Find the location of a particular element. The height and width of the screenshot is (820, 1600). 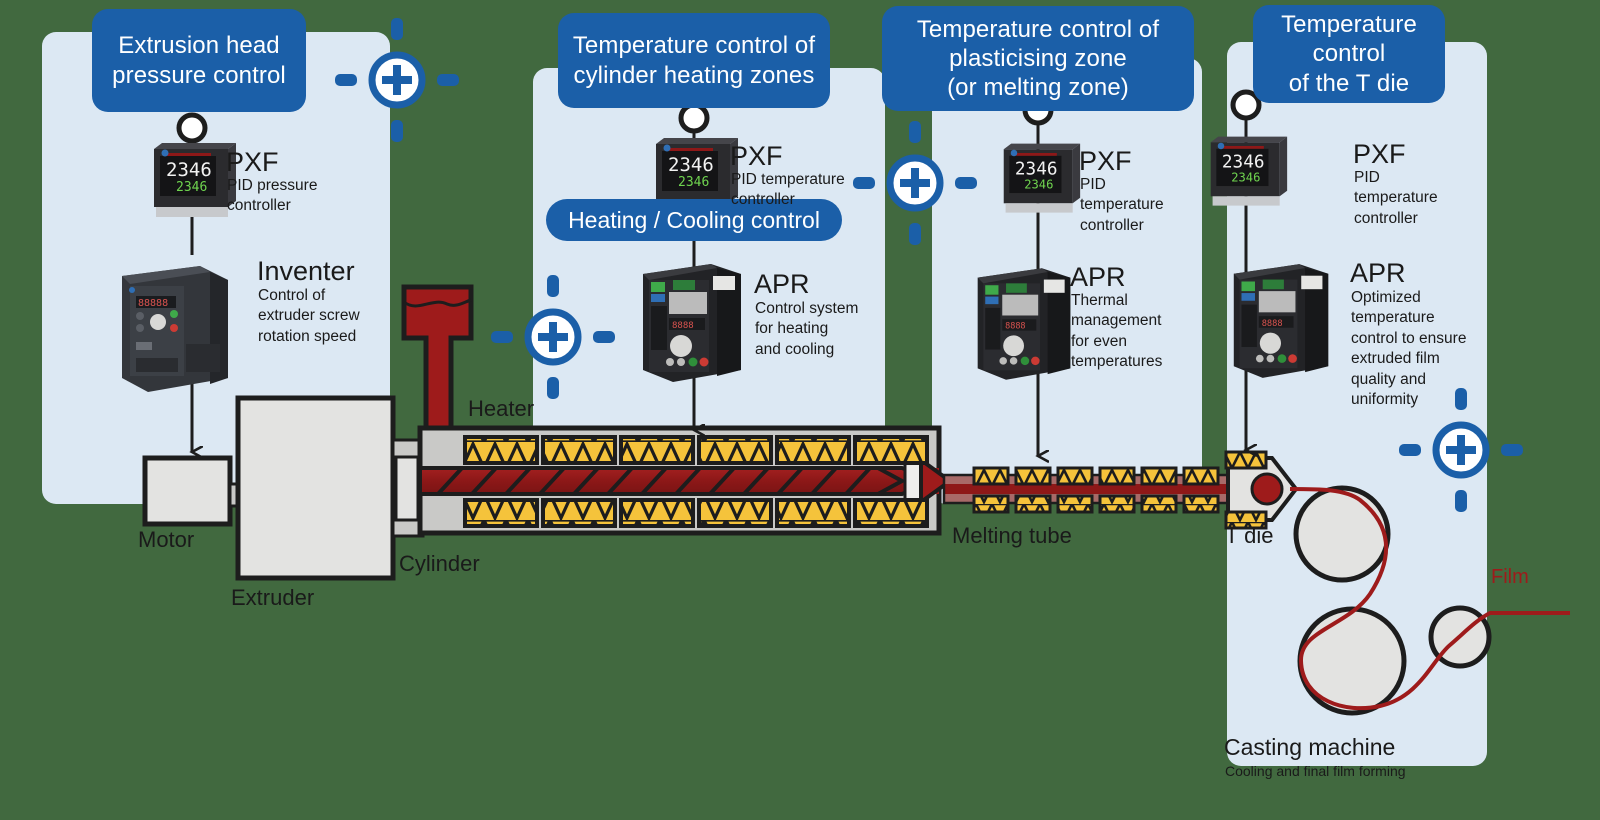

svg-text: 88888 is located at coordinates (153, 303).